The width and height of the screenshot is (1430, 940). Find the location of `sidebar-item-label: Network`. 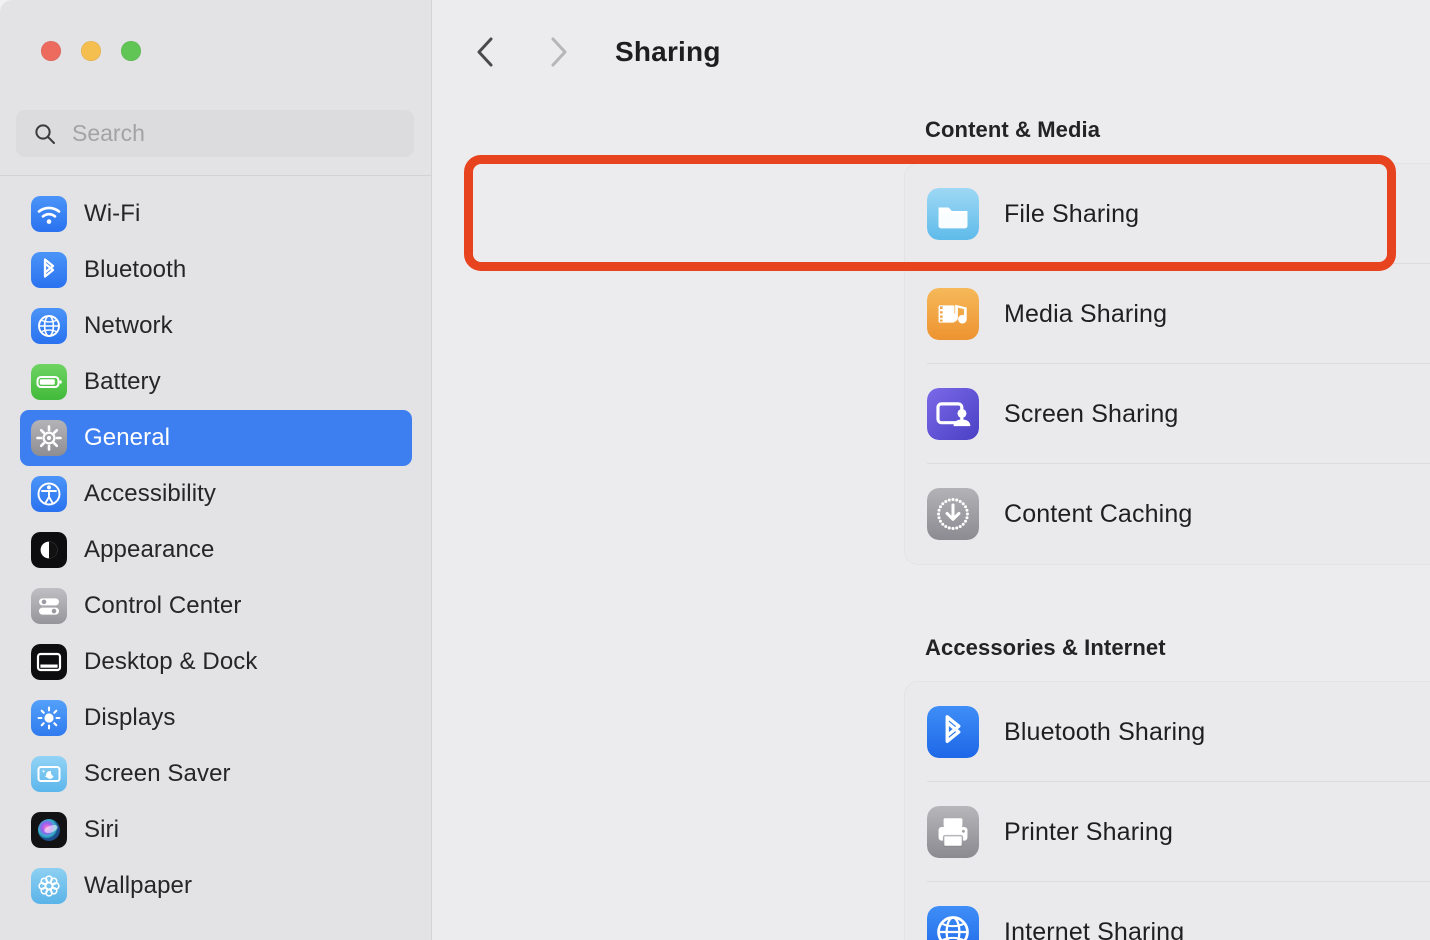

sidebar-item-label: Network is located at coordinates (128, 325).